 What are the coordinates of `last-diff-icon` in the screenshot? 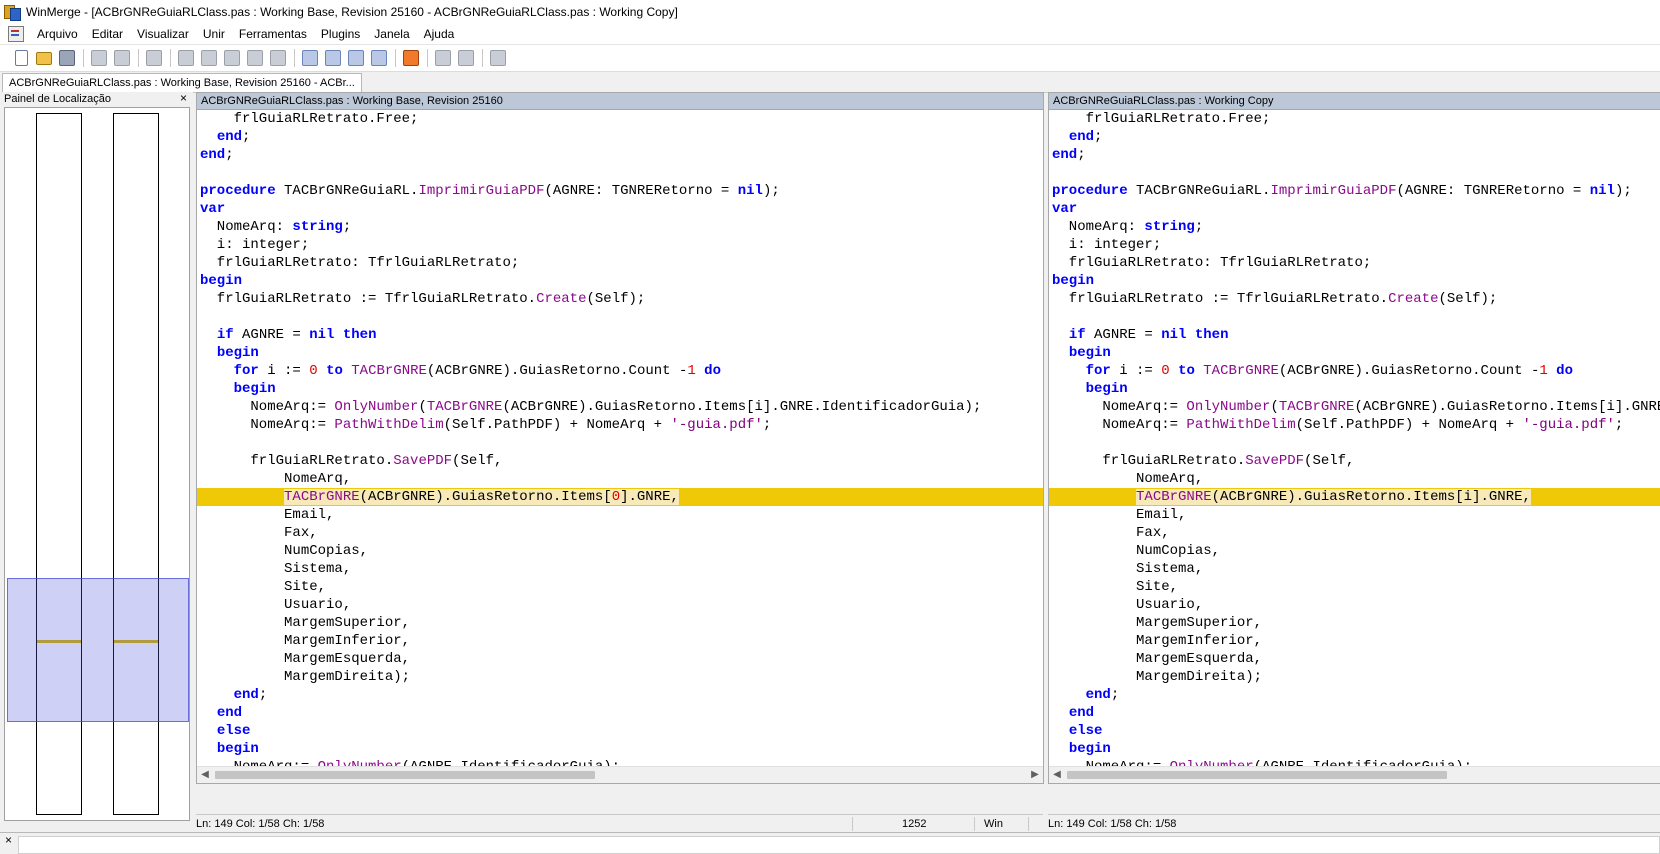 It's located at (278, 58).